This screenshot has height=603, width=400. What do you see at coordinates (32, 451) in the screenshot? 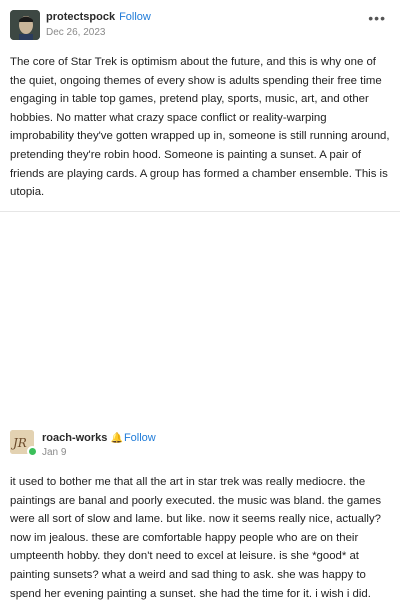
I see `online-indicator-icon` at bounding box center [32, 451].